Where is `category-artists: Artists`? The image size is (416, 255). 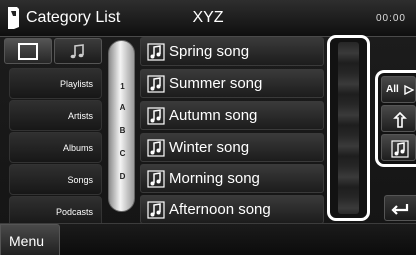
category-artists: Artists is located at coordinates (55, 115).